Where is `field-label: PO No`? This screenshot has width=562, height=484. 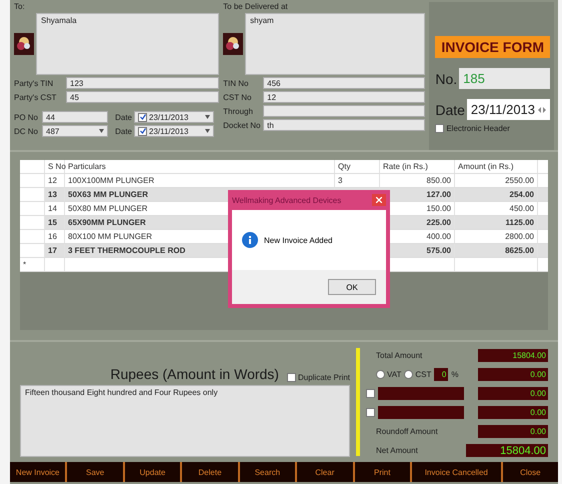 field-label: PO No is located at coordinates (27, 117).